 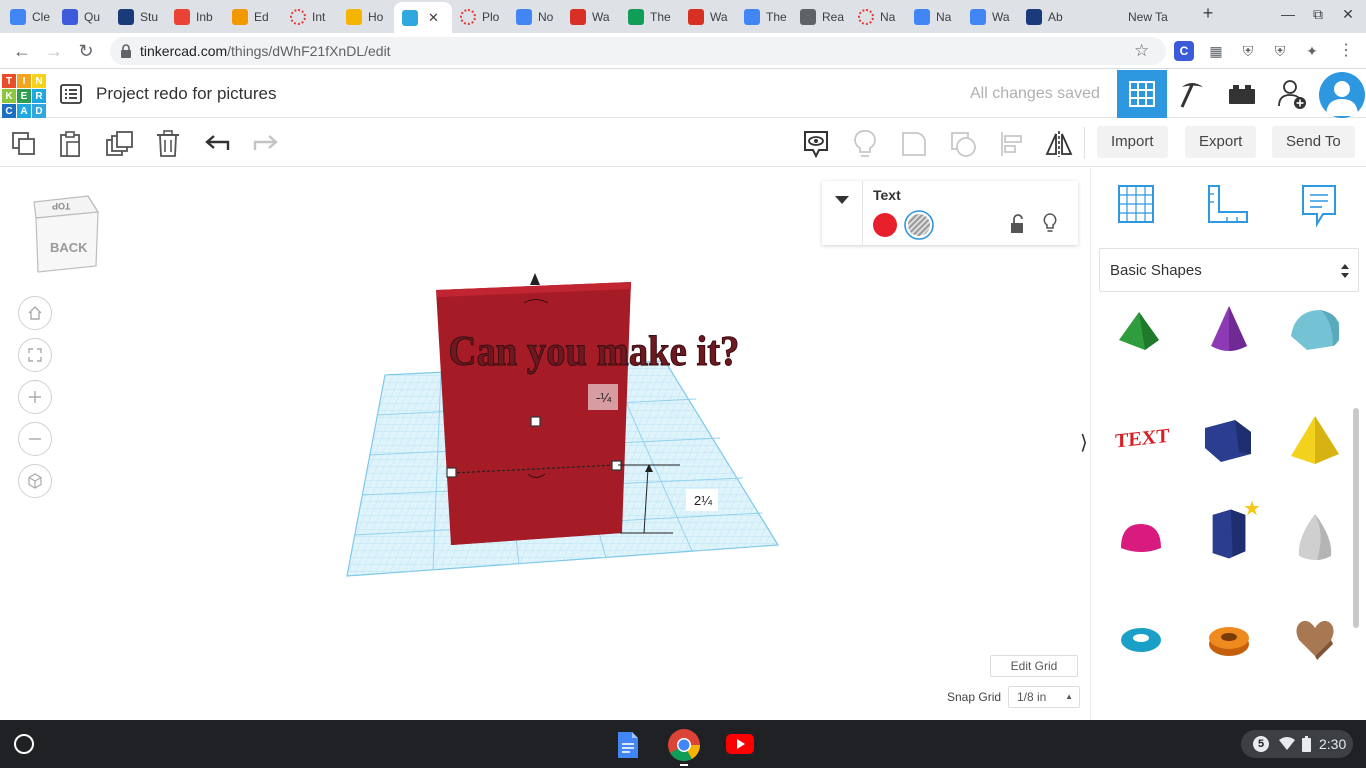 What do you see at coordinates (1315, 538) in the screenshot?
I see `paraboloid-shape` at bounding box center [1315, 538].